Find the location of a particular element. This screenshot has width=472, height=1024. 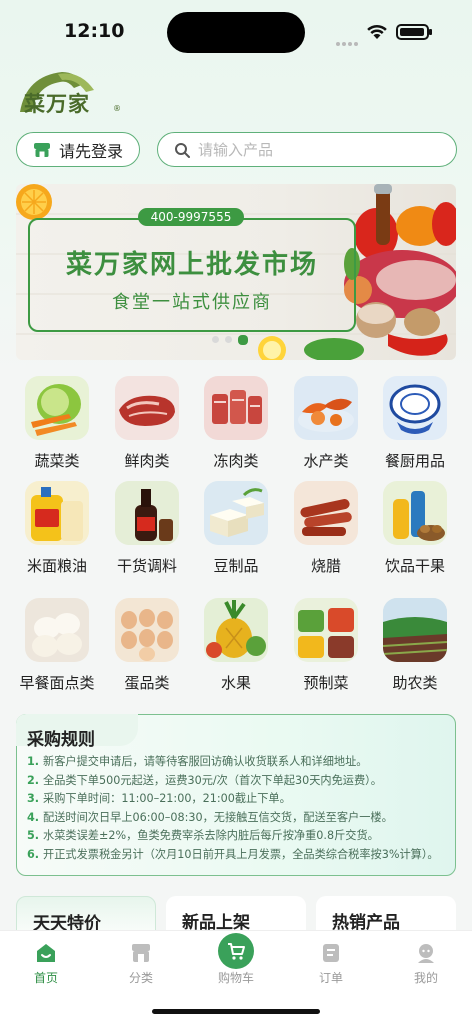

tab-label: 首页 is located at coordinates (45, 978).